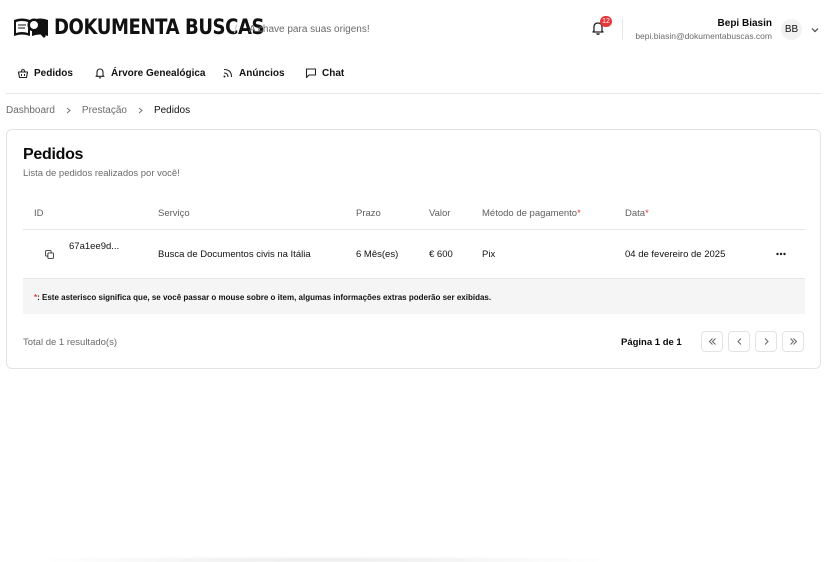 The height and width of the screenshot is (562, 828). I want to click on breadcrumb-item-pedidos: Pedidos, so click(172, 110).